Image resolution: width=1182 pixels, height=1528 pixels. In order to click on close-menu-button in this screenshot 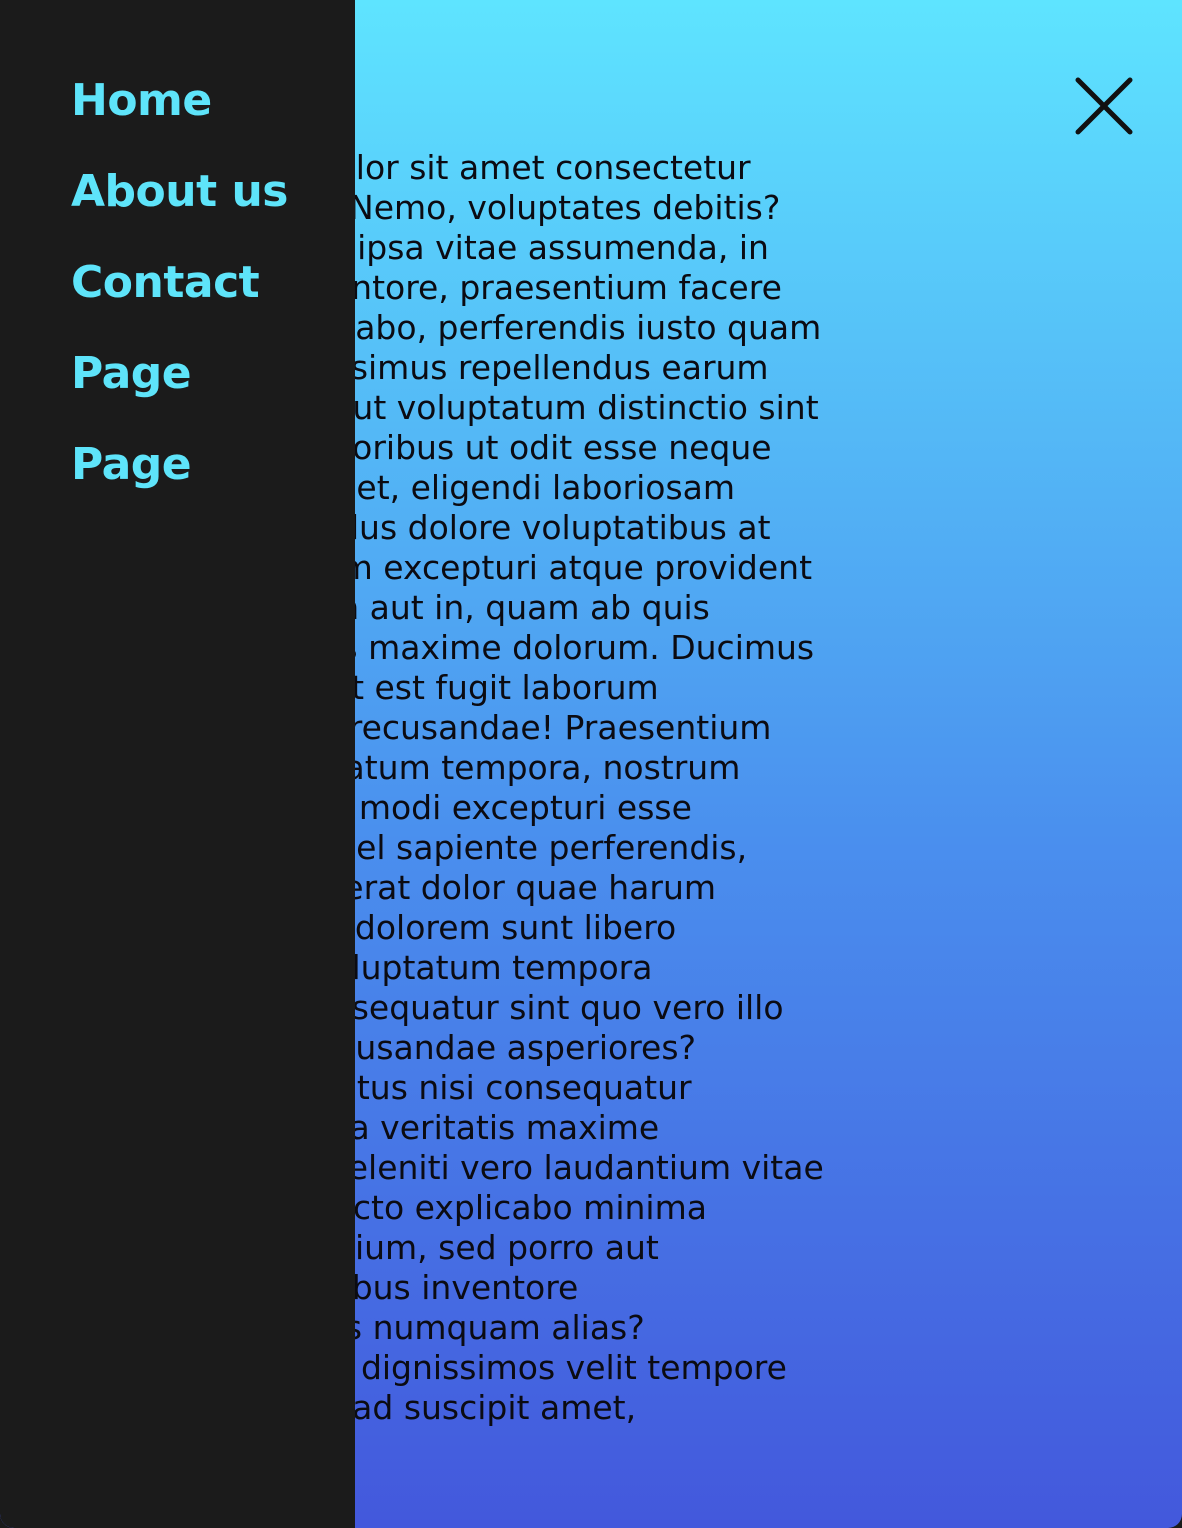, I will do `click(1104, 106)`.